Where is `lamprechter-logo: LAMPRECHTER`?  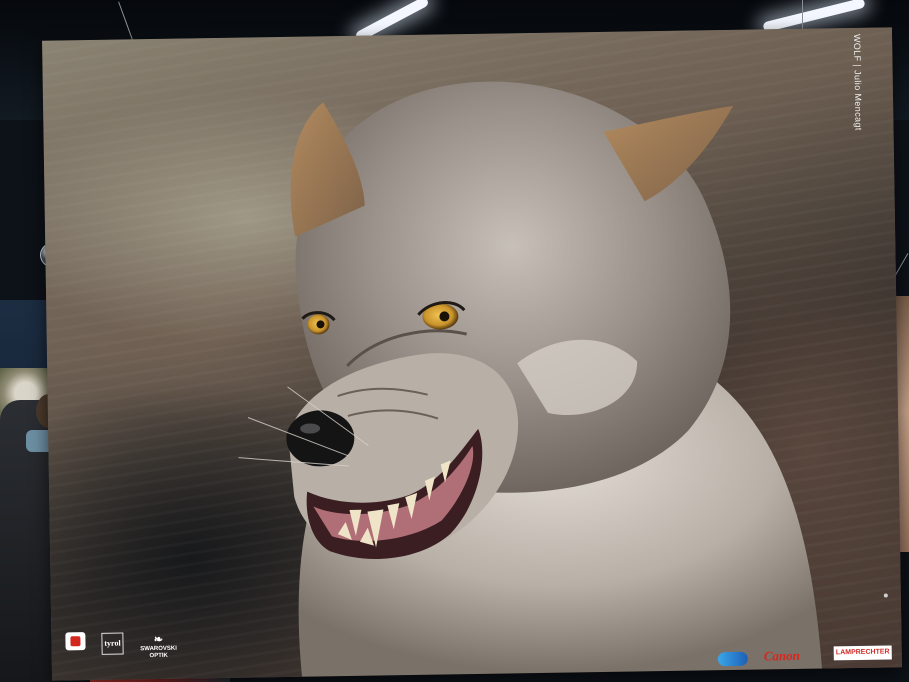 lamprechter-logo: LAMPRECHTER is located at coordinates (862, 653).